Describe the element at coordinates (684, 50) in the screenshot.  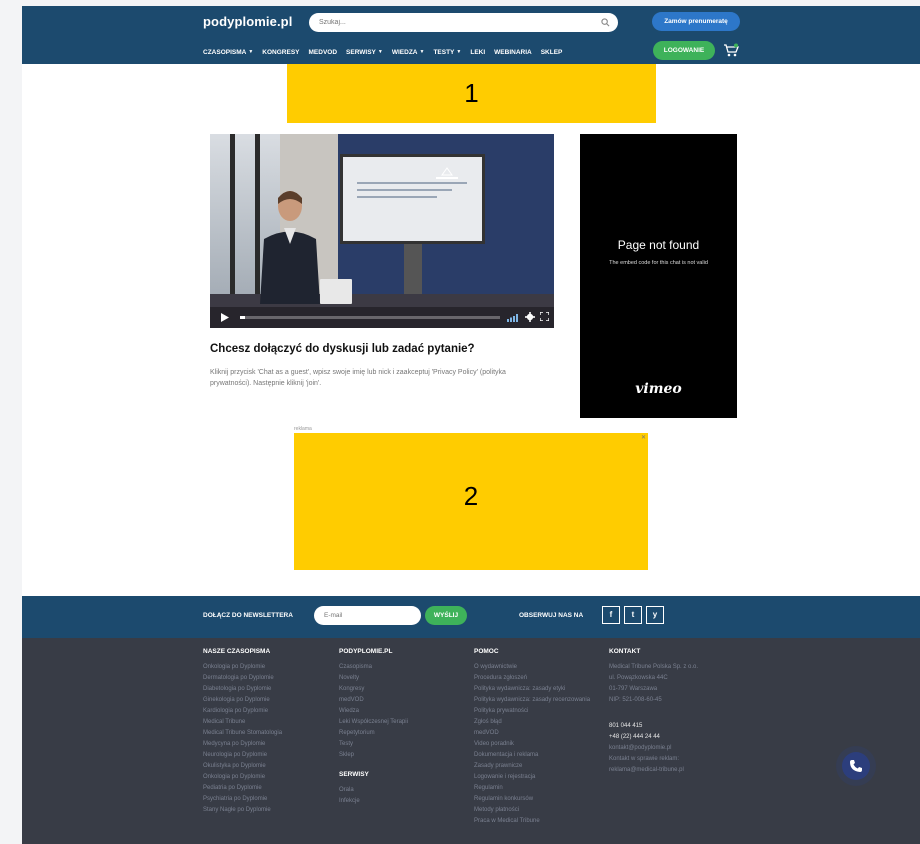
I see `login-button: LOGOWANIE` at that location.